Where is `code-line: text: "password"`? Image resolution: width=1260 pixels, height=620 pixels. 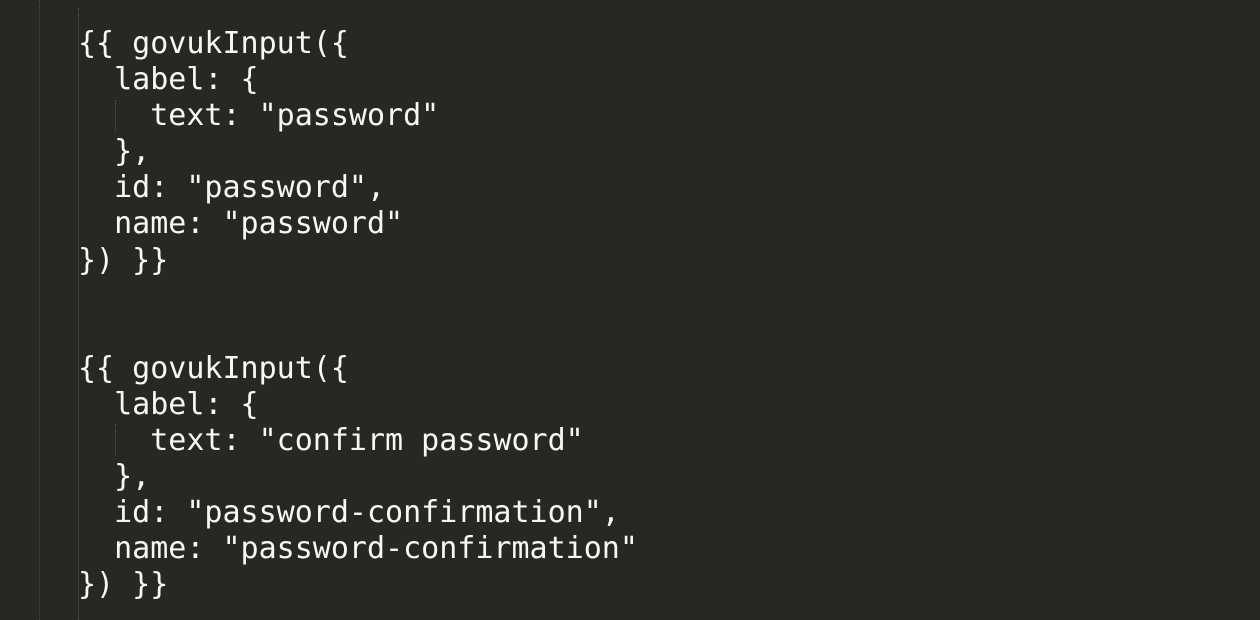
code-line: text: "password" is located at coordinates (259, 116).